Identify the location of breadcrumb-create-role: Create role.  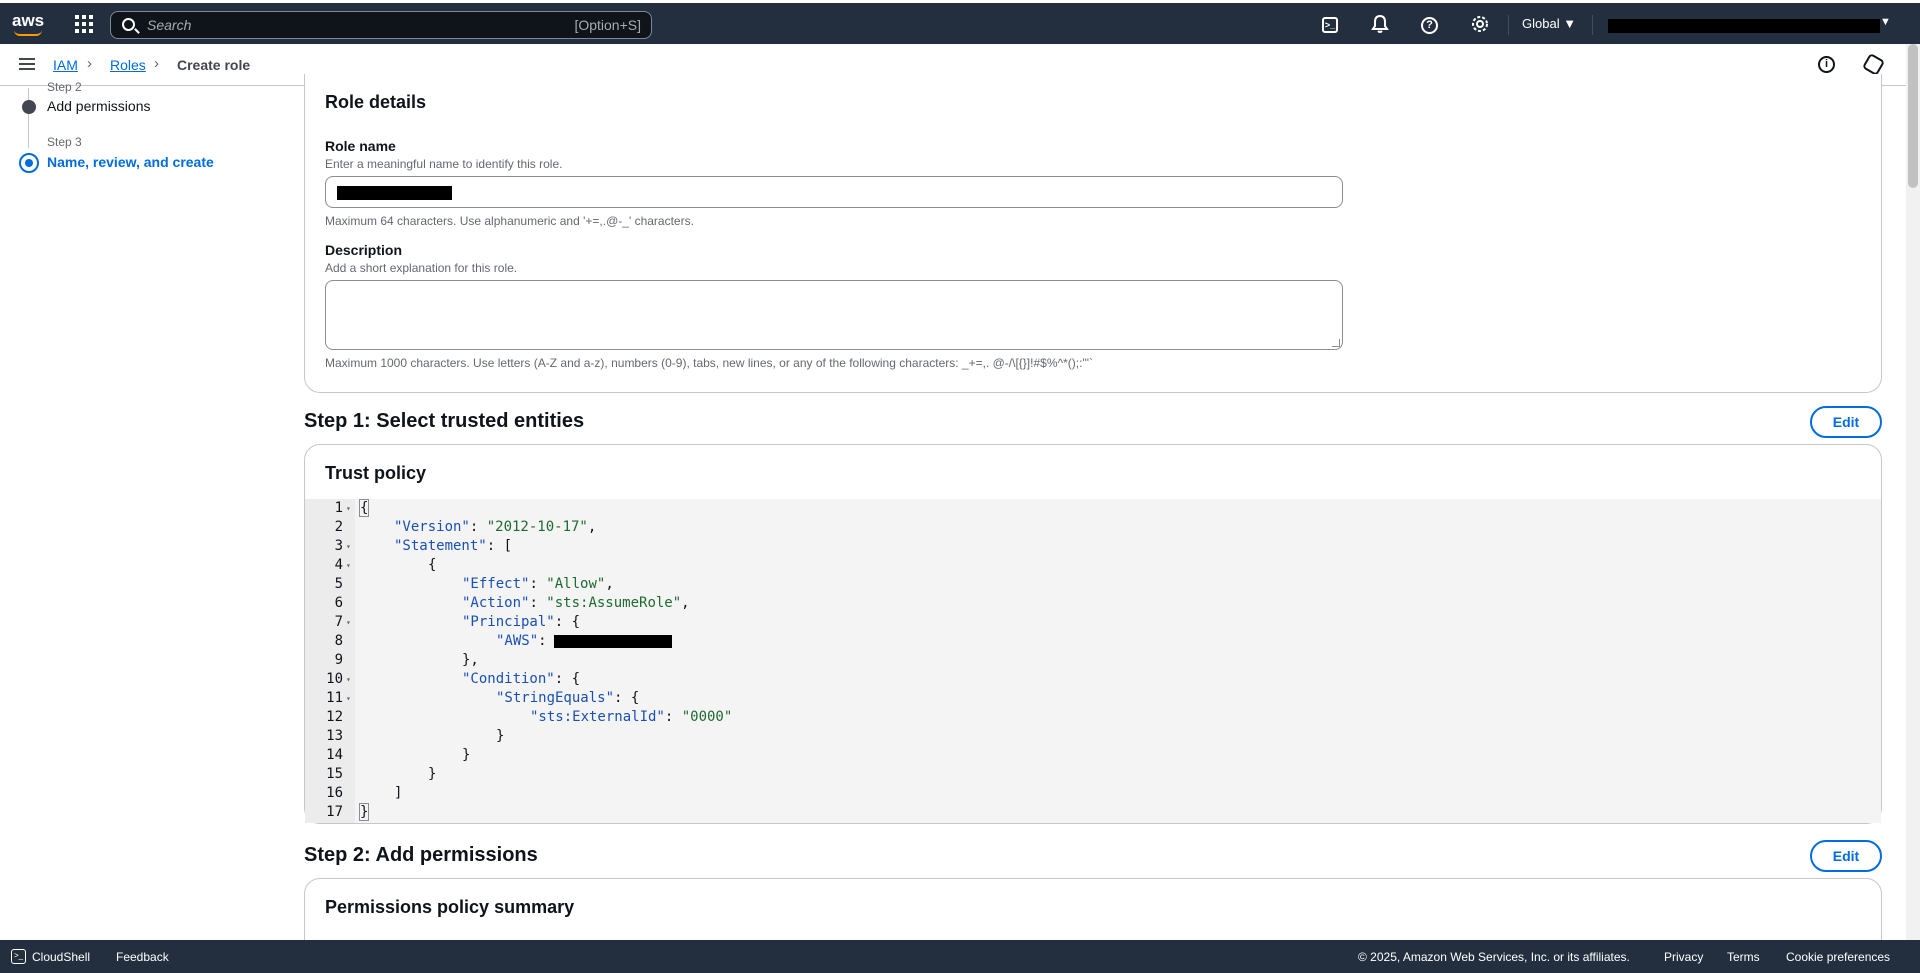
(214, 65).